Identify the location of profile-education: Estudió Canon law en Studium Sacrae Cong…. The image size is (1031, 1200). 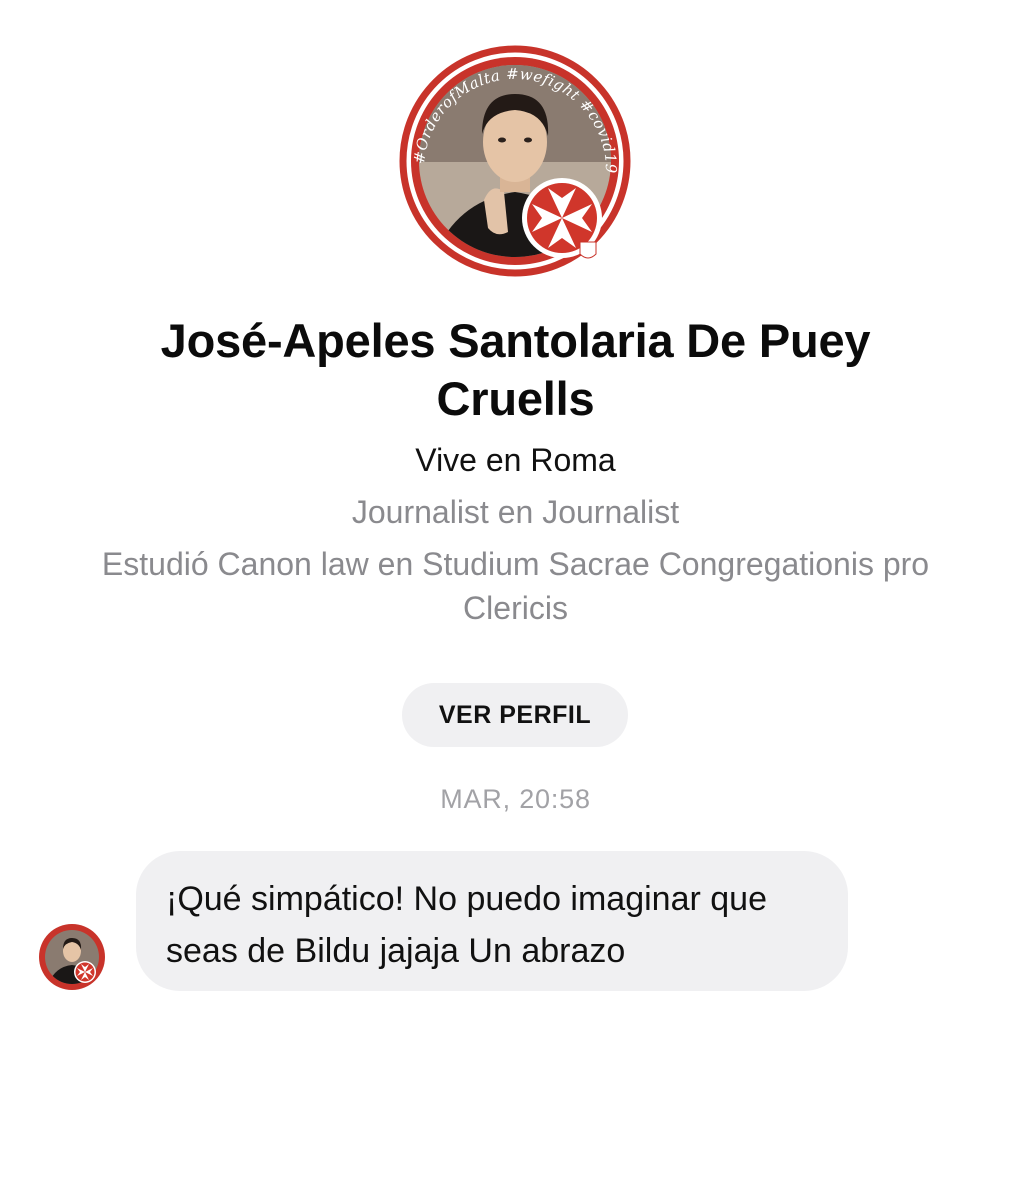
(515, 586).